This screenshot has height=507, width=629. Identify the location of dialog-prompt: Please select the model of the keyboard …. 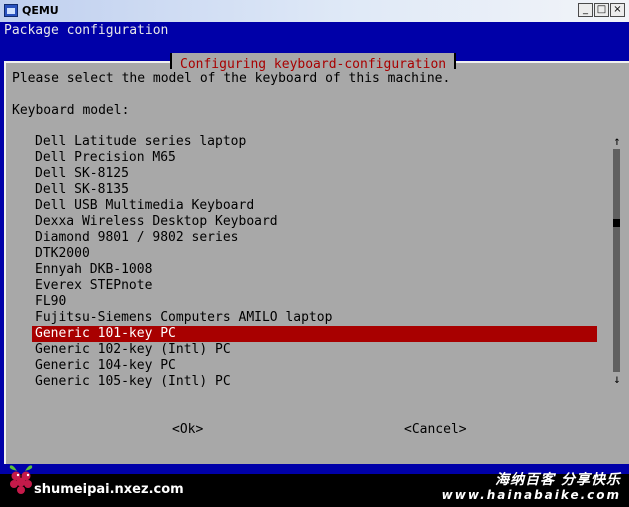
(231, 78).